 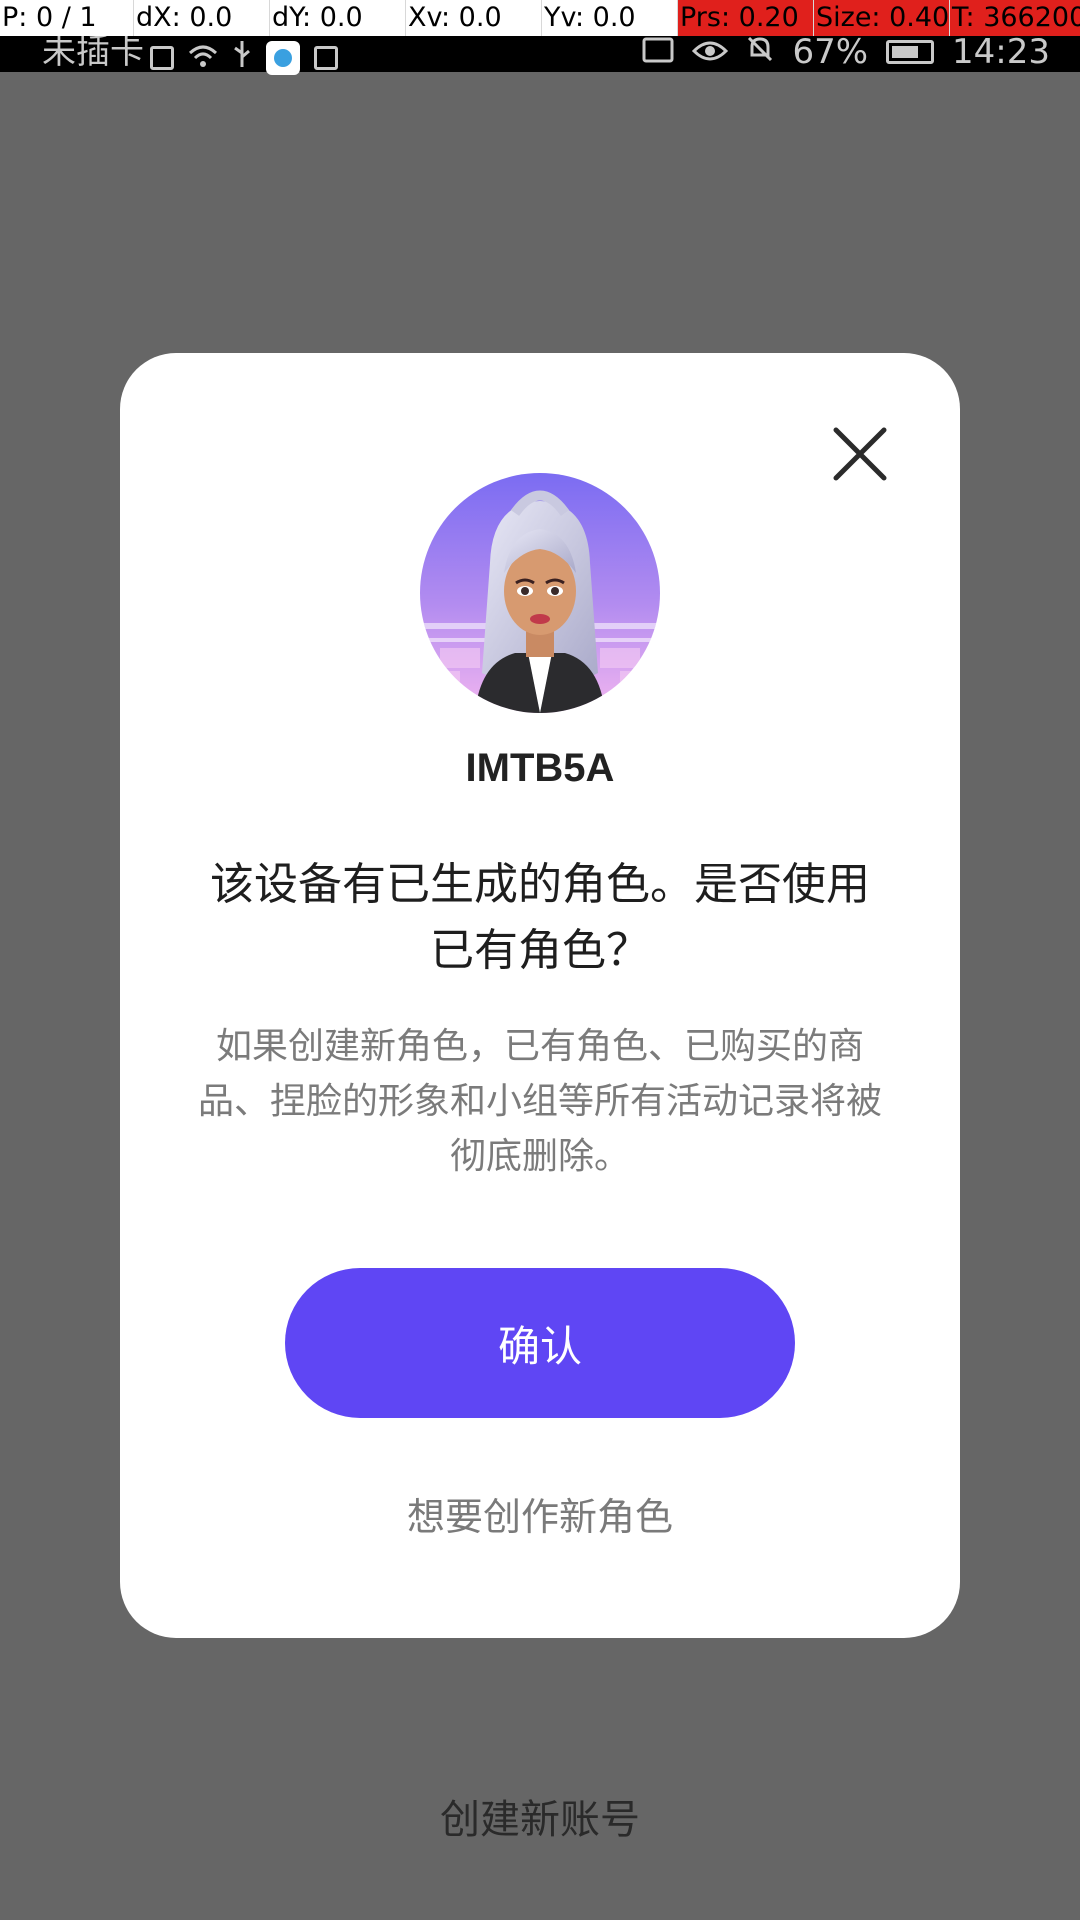 What do you see at coordinates (326, 58) in the screenshot?
I see `media-icon` at bounding box center [326, 58].